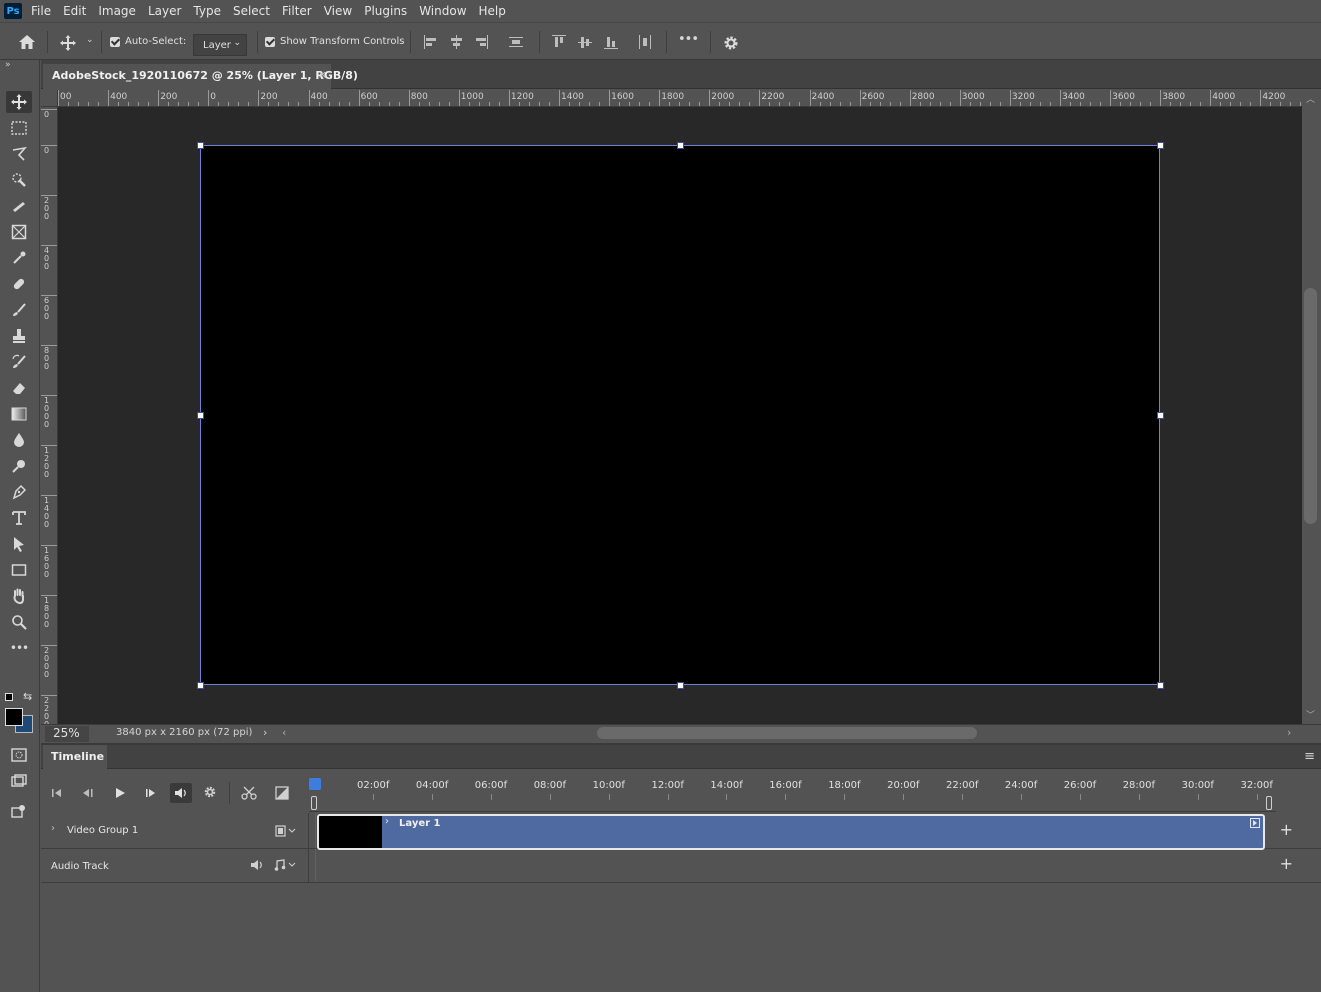 The height and width of the screenshot is (992, 1321). Describe the element at coordinates (322, 74) in the screenshot. I see `close-icon: ×` at that location.